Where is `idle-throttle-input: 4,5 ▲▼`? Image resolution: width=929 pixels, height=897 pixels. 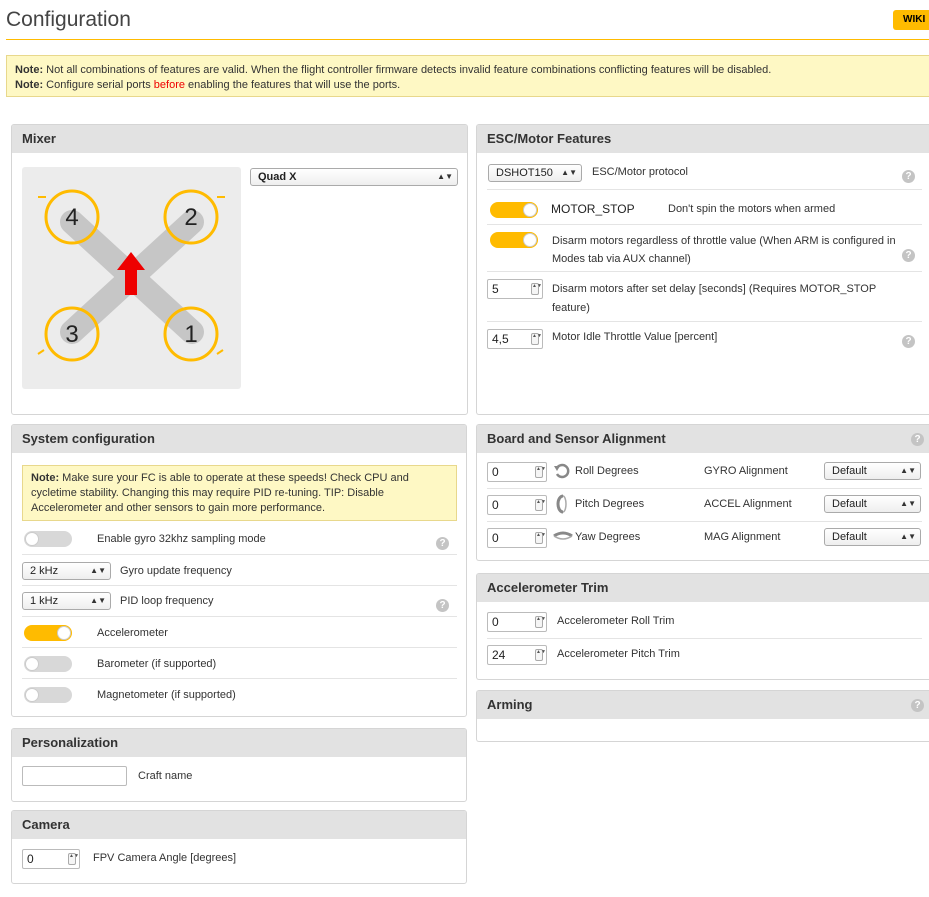 idle-throttle-input: 4,5 ▲▼ is located at coordinates (515, 339).